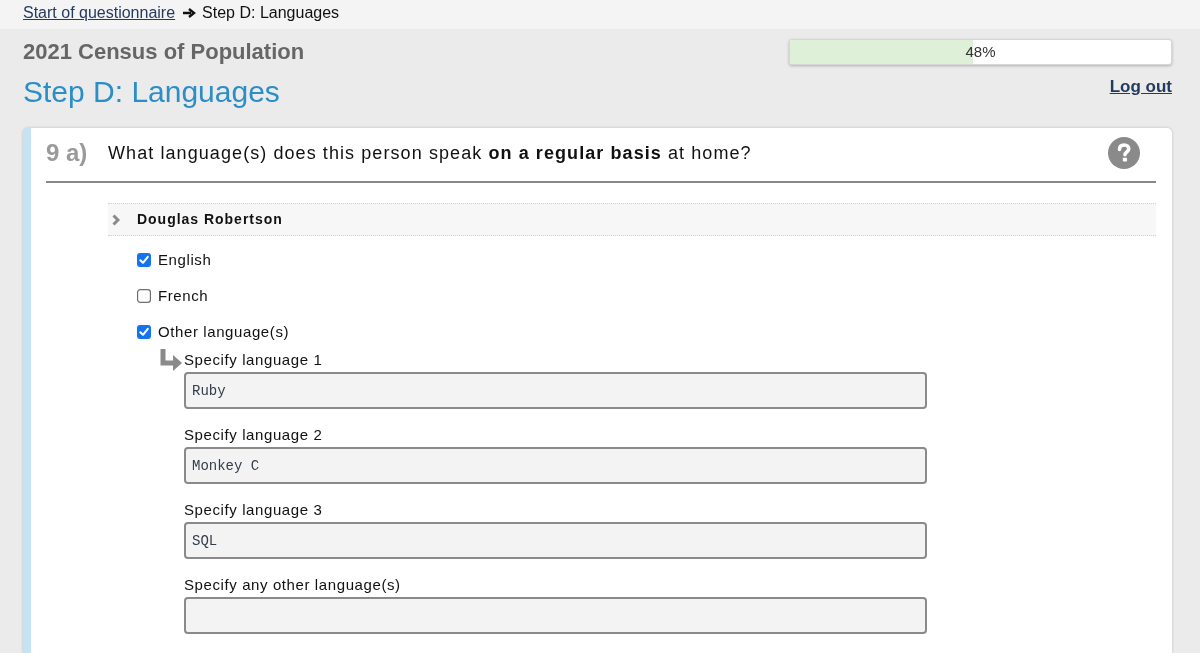  I want to click on field-label: Specify any other language(s), so click(293, 585).